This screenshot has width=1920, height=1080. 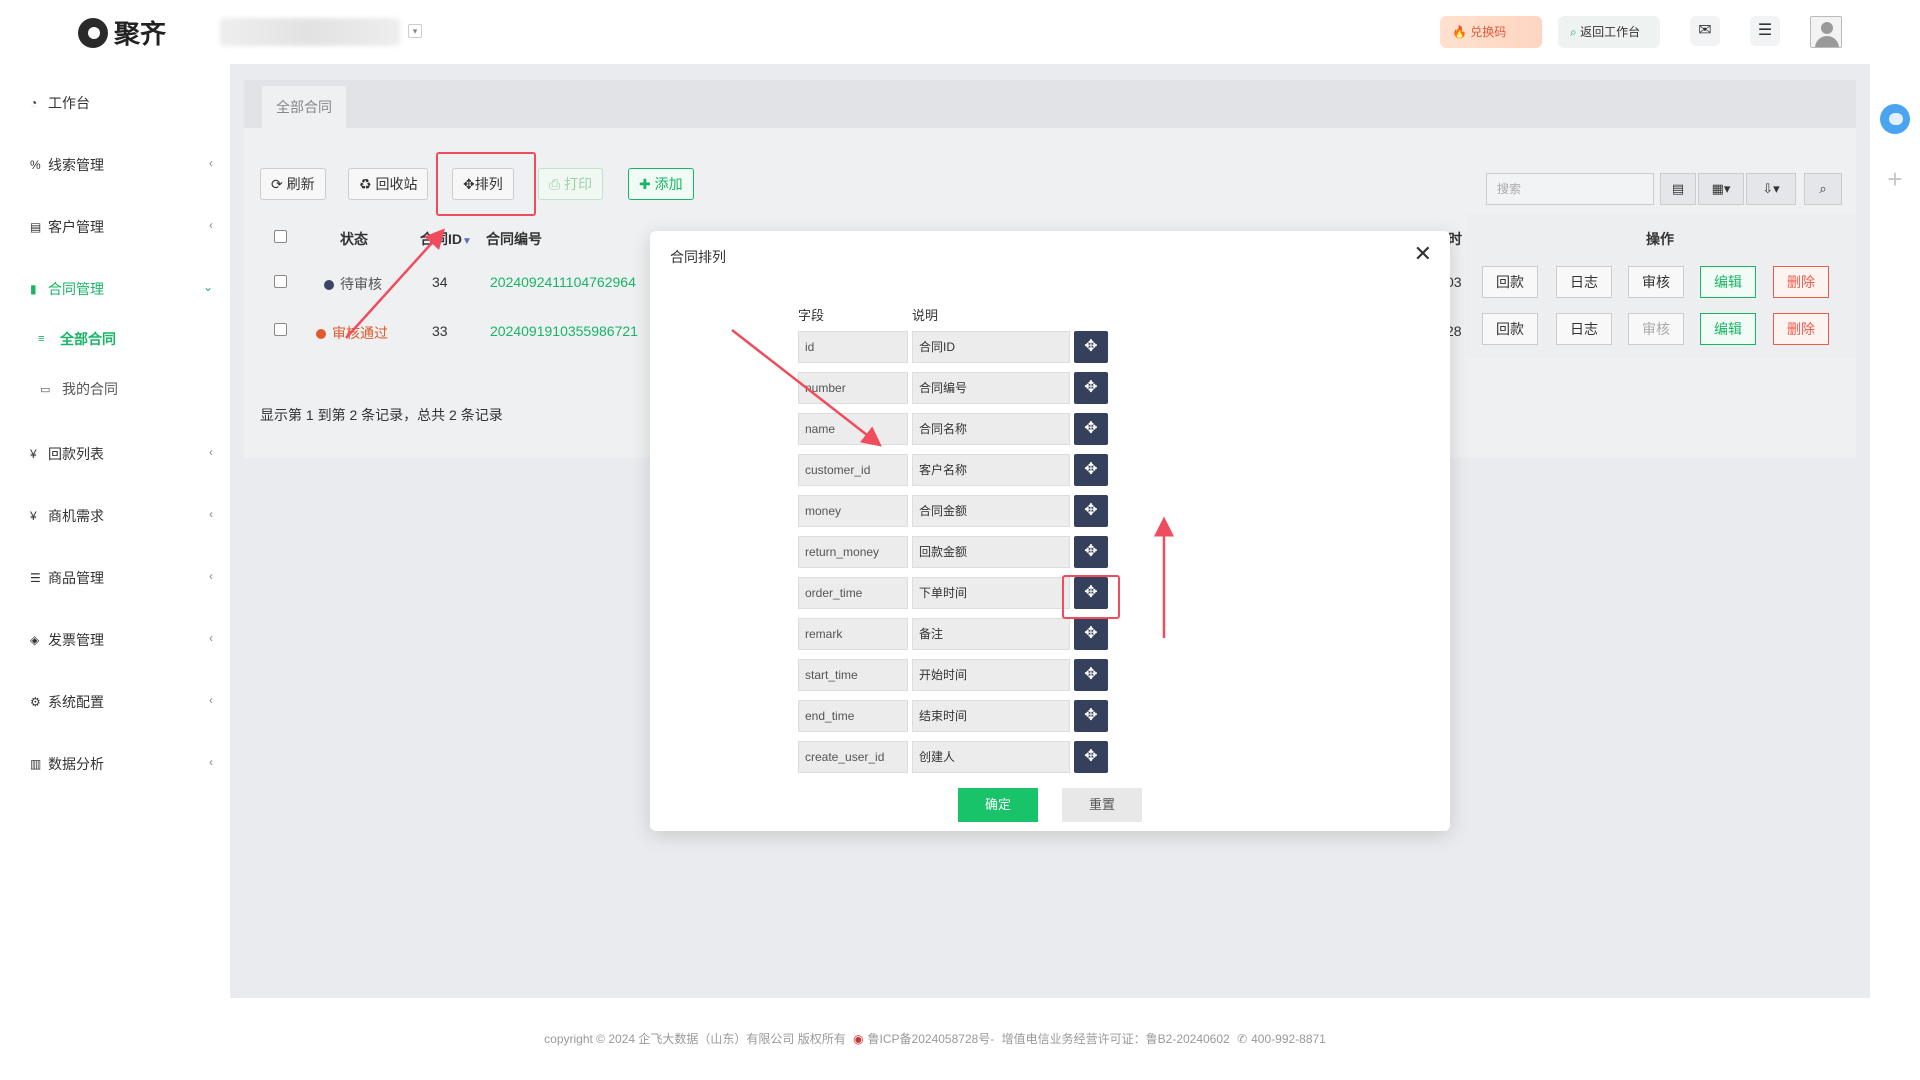 What do you see at coordinates (415, 31) in the screenshot?
I see `chevron-down-icon: ▾` at bounding box center [415, 31].